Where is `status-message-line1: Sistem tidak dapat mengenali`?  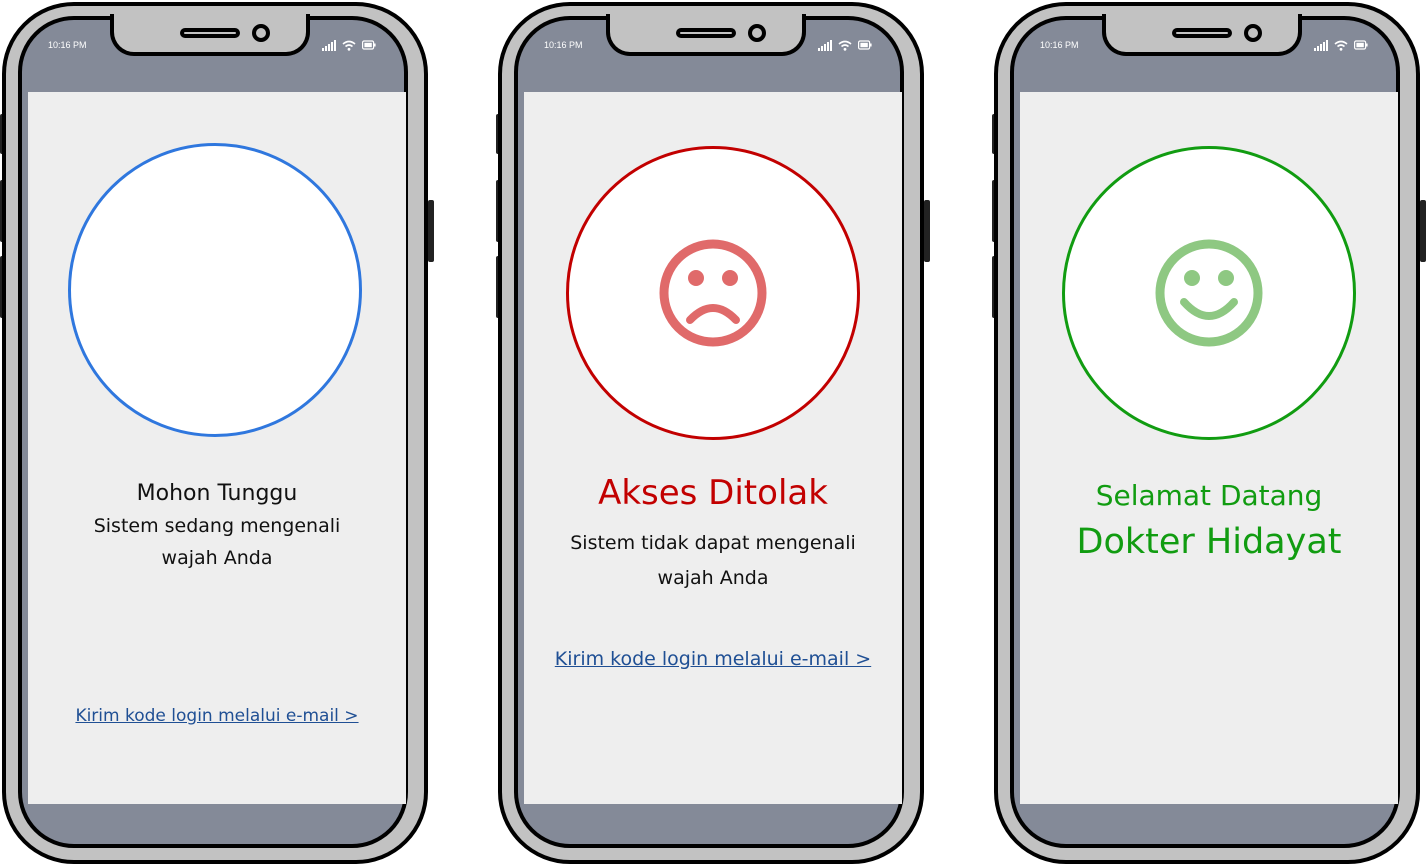
status-message-line1: Sistem tidak dapat mengenali is located at coordinates (713, 543).